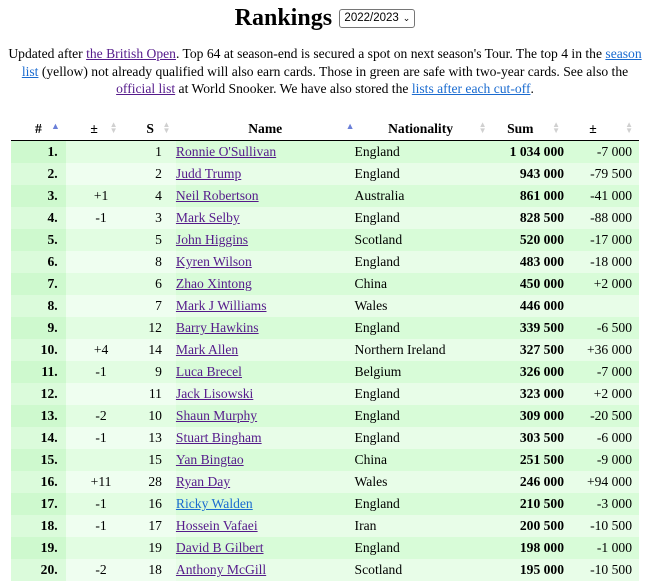 The image size is (650, 583). What do you see at coordinates (156, 372) in the screenshot?
I see `season-rank: 9` at bounding box center [156, 372].